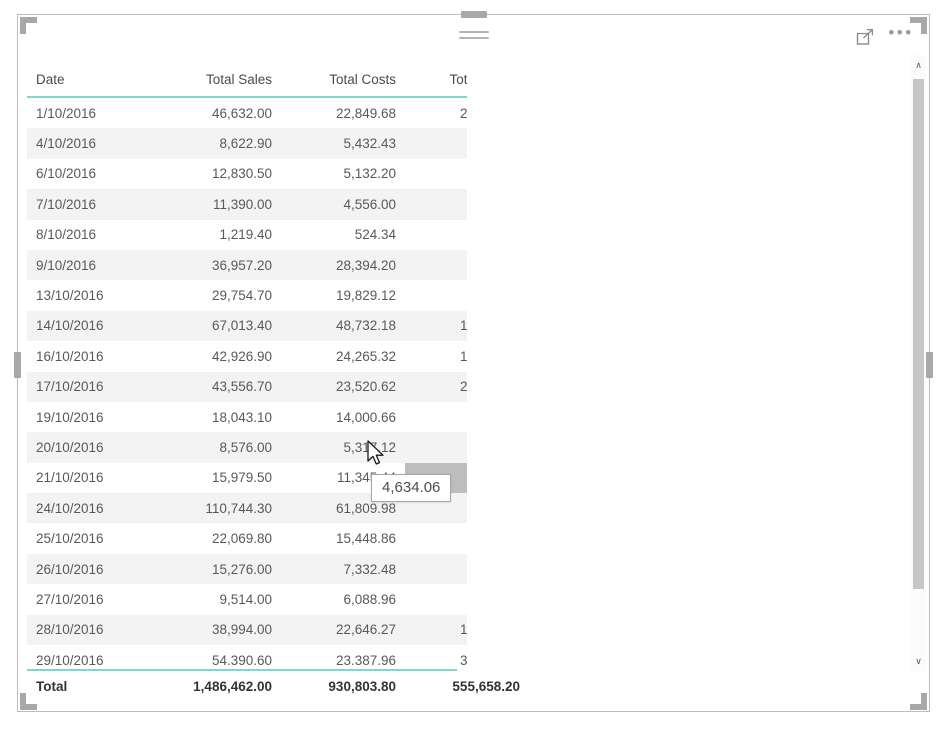 The width and height of the screenshot is (947, 739). What do you see at coordinates (343, 386) in the screenshot?
I see `cell-costs: 23,520.62` at bounding box center [343, 386].